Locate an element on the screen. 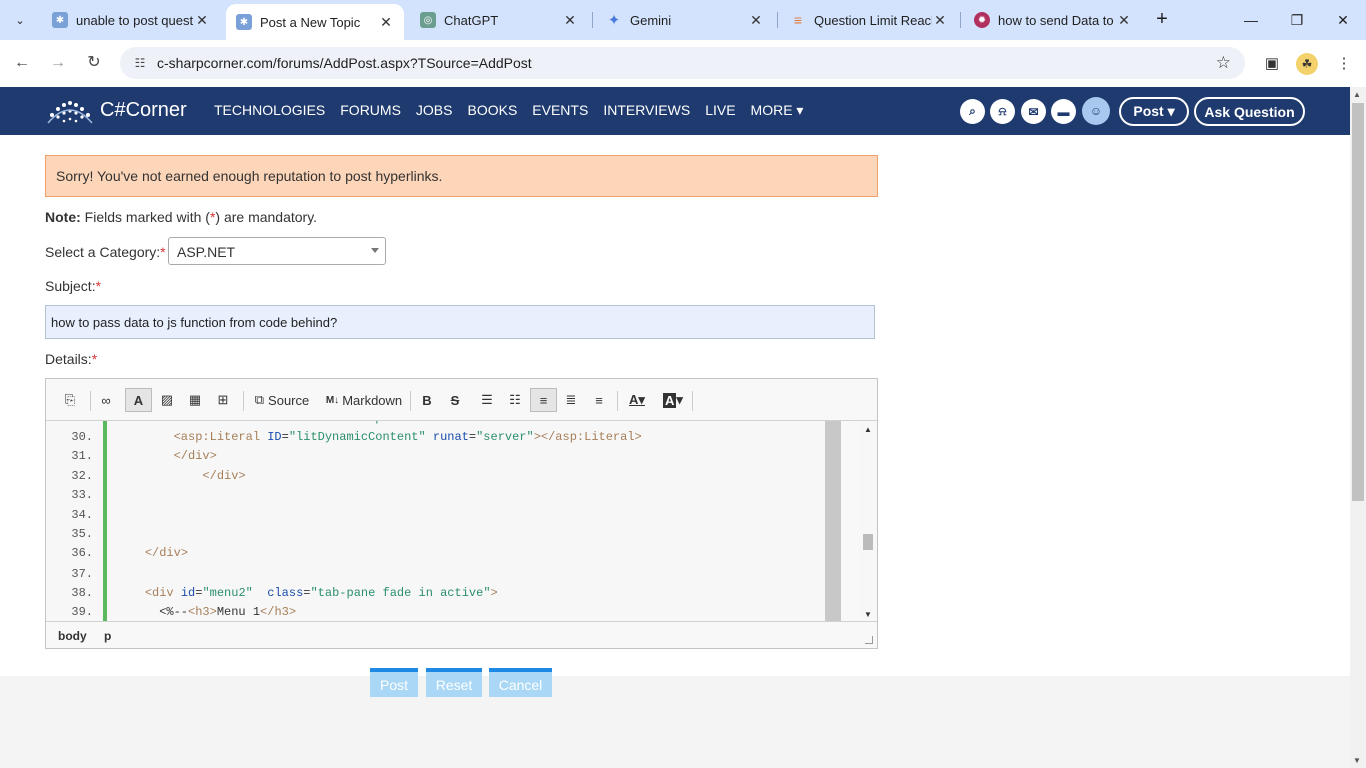 The image size is (1366, 768). bold-icon: B is located at coordinates (427, 400).